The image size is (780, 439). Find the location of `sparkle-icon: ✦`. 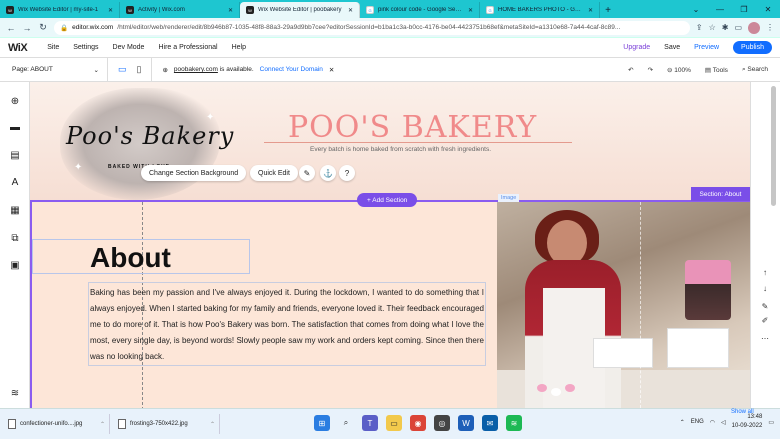

sparkle-icon: ✦ is located at coordinates (78, 167).